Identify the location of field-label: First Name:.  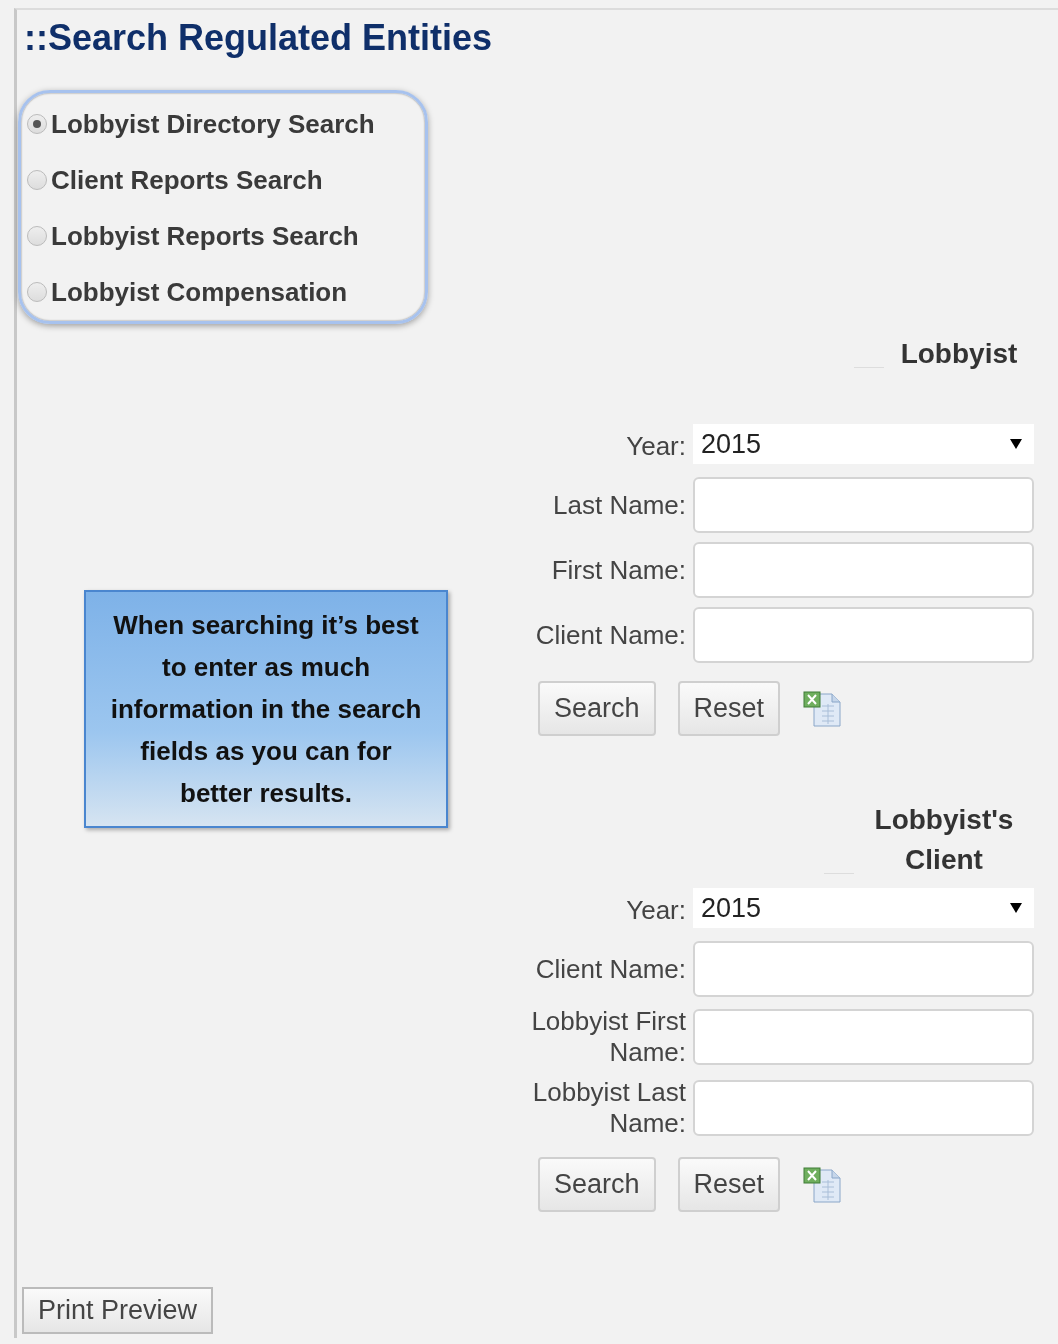
(618, 570).